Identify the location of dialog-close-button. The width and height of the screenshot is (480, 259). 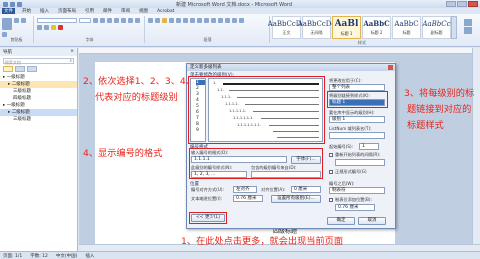
(390, 67).